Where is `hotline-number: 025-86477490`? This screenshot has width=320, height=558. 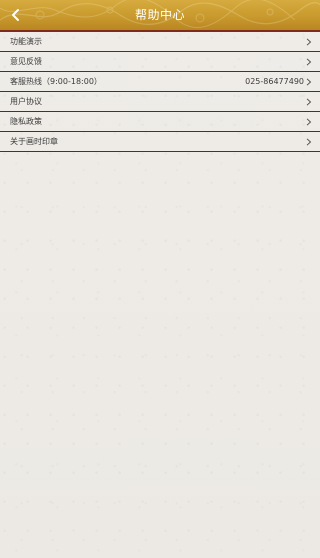
hotline-number: 025-86477490 is located at coordinates (274, 81).